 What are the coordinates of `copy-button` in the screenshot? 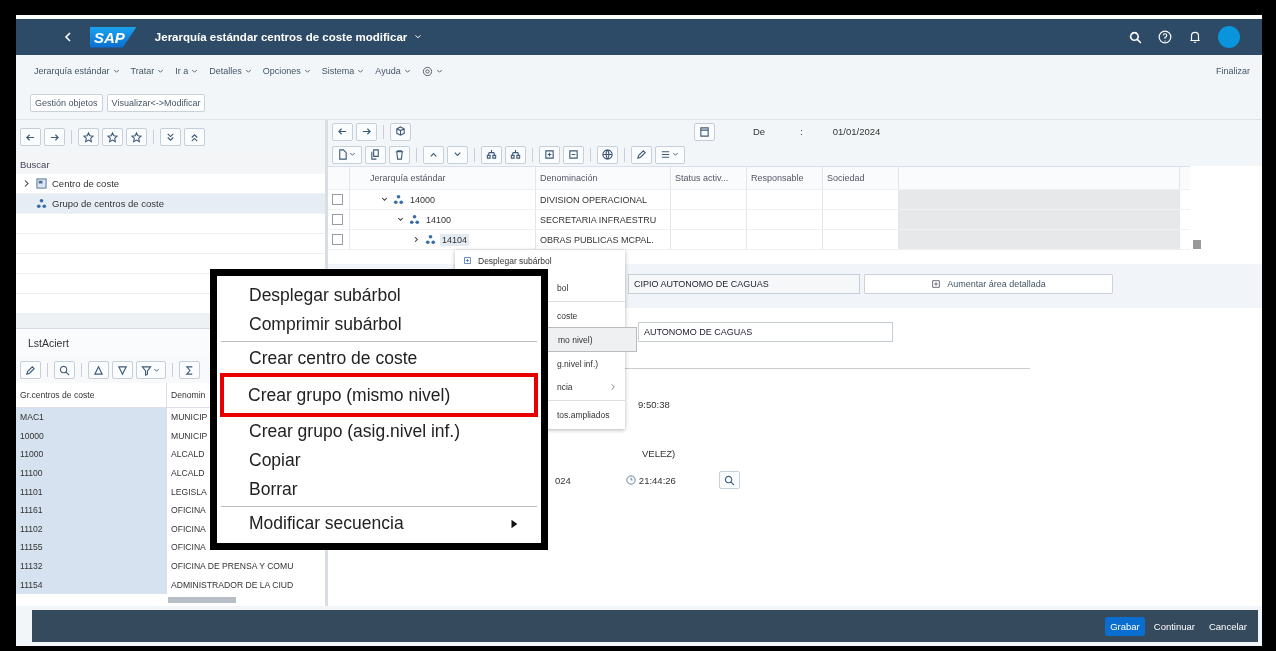 It's located at (375, 154).